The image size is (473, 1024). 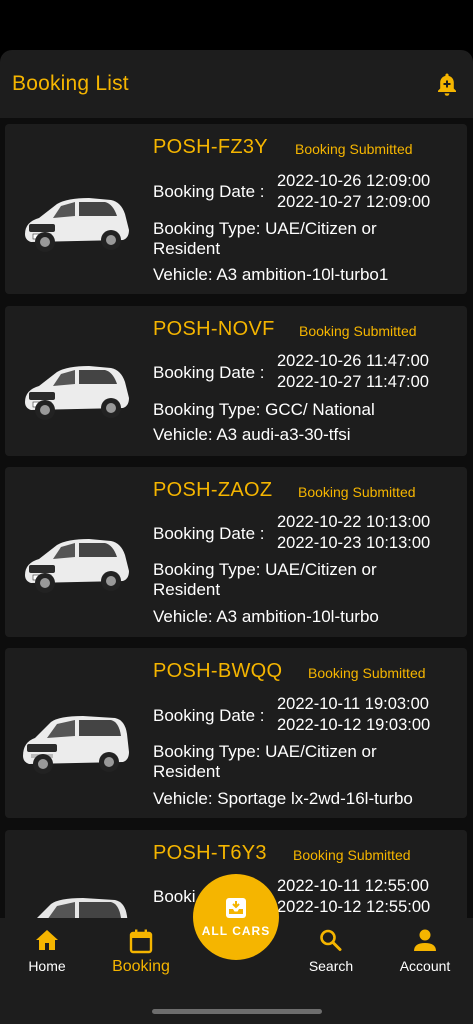 I want to click on booking-end: 2022-10-12 19:03:00, so click(x=354, y=725).